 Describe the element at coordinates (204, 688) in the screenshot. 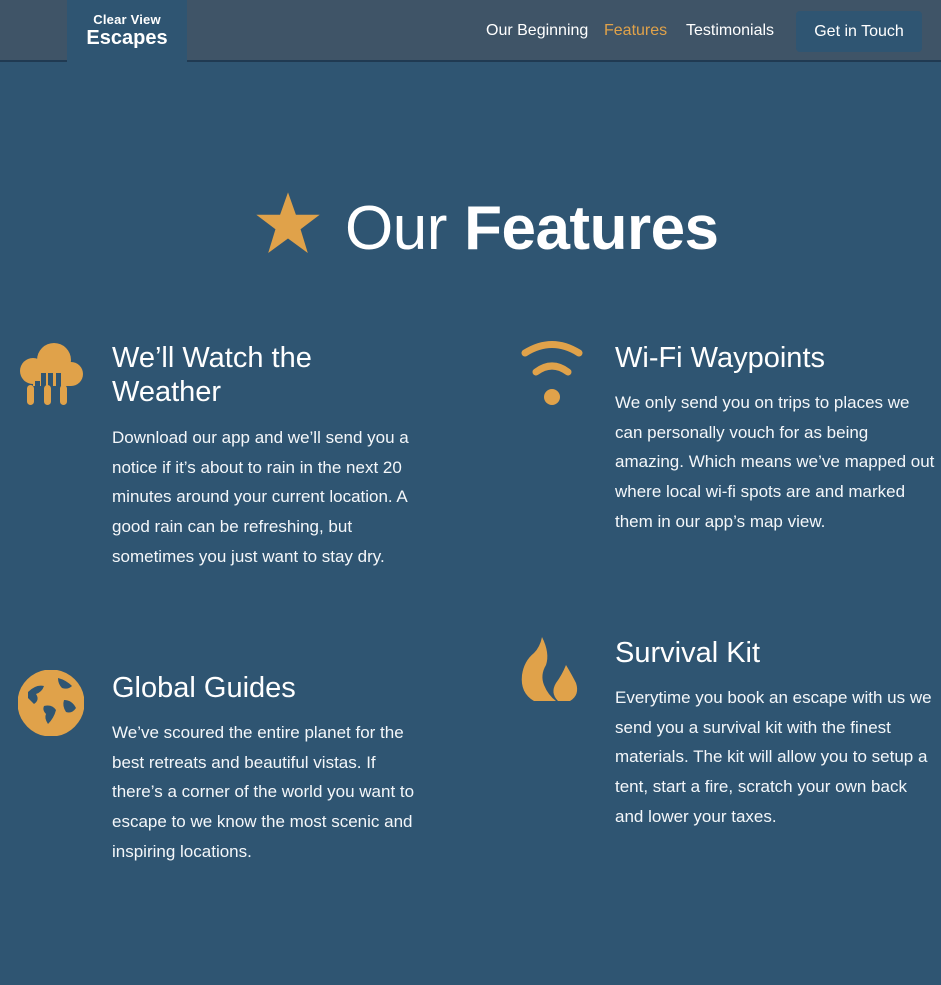

I see `feature-title-global-guides: Global Guides` at that location.